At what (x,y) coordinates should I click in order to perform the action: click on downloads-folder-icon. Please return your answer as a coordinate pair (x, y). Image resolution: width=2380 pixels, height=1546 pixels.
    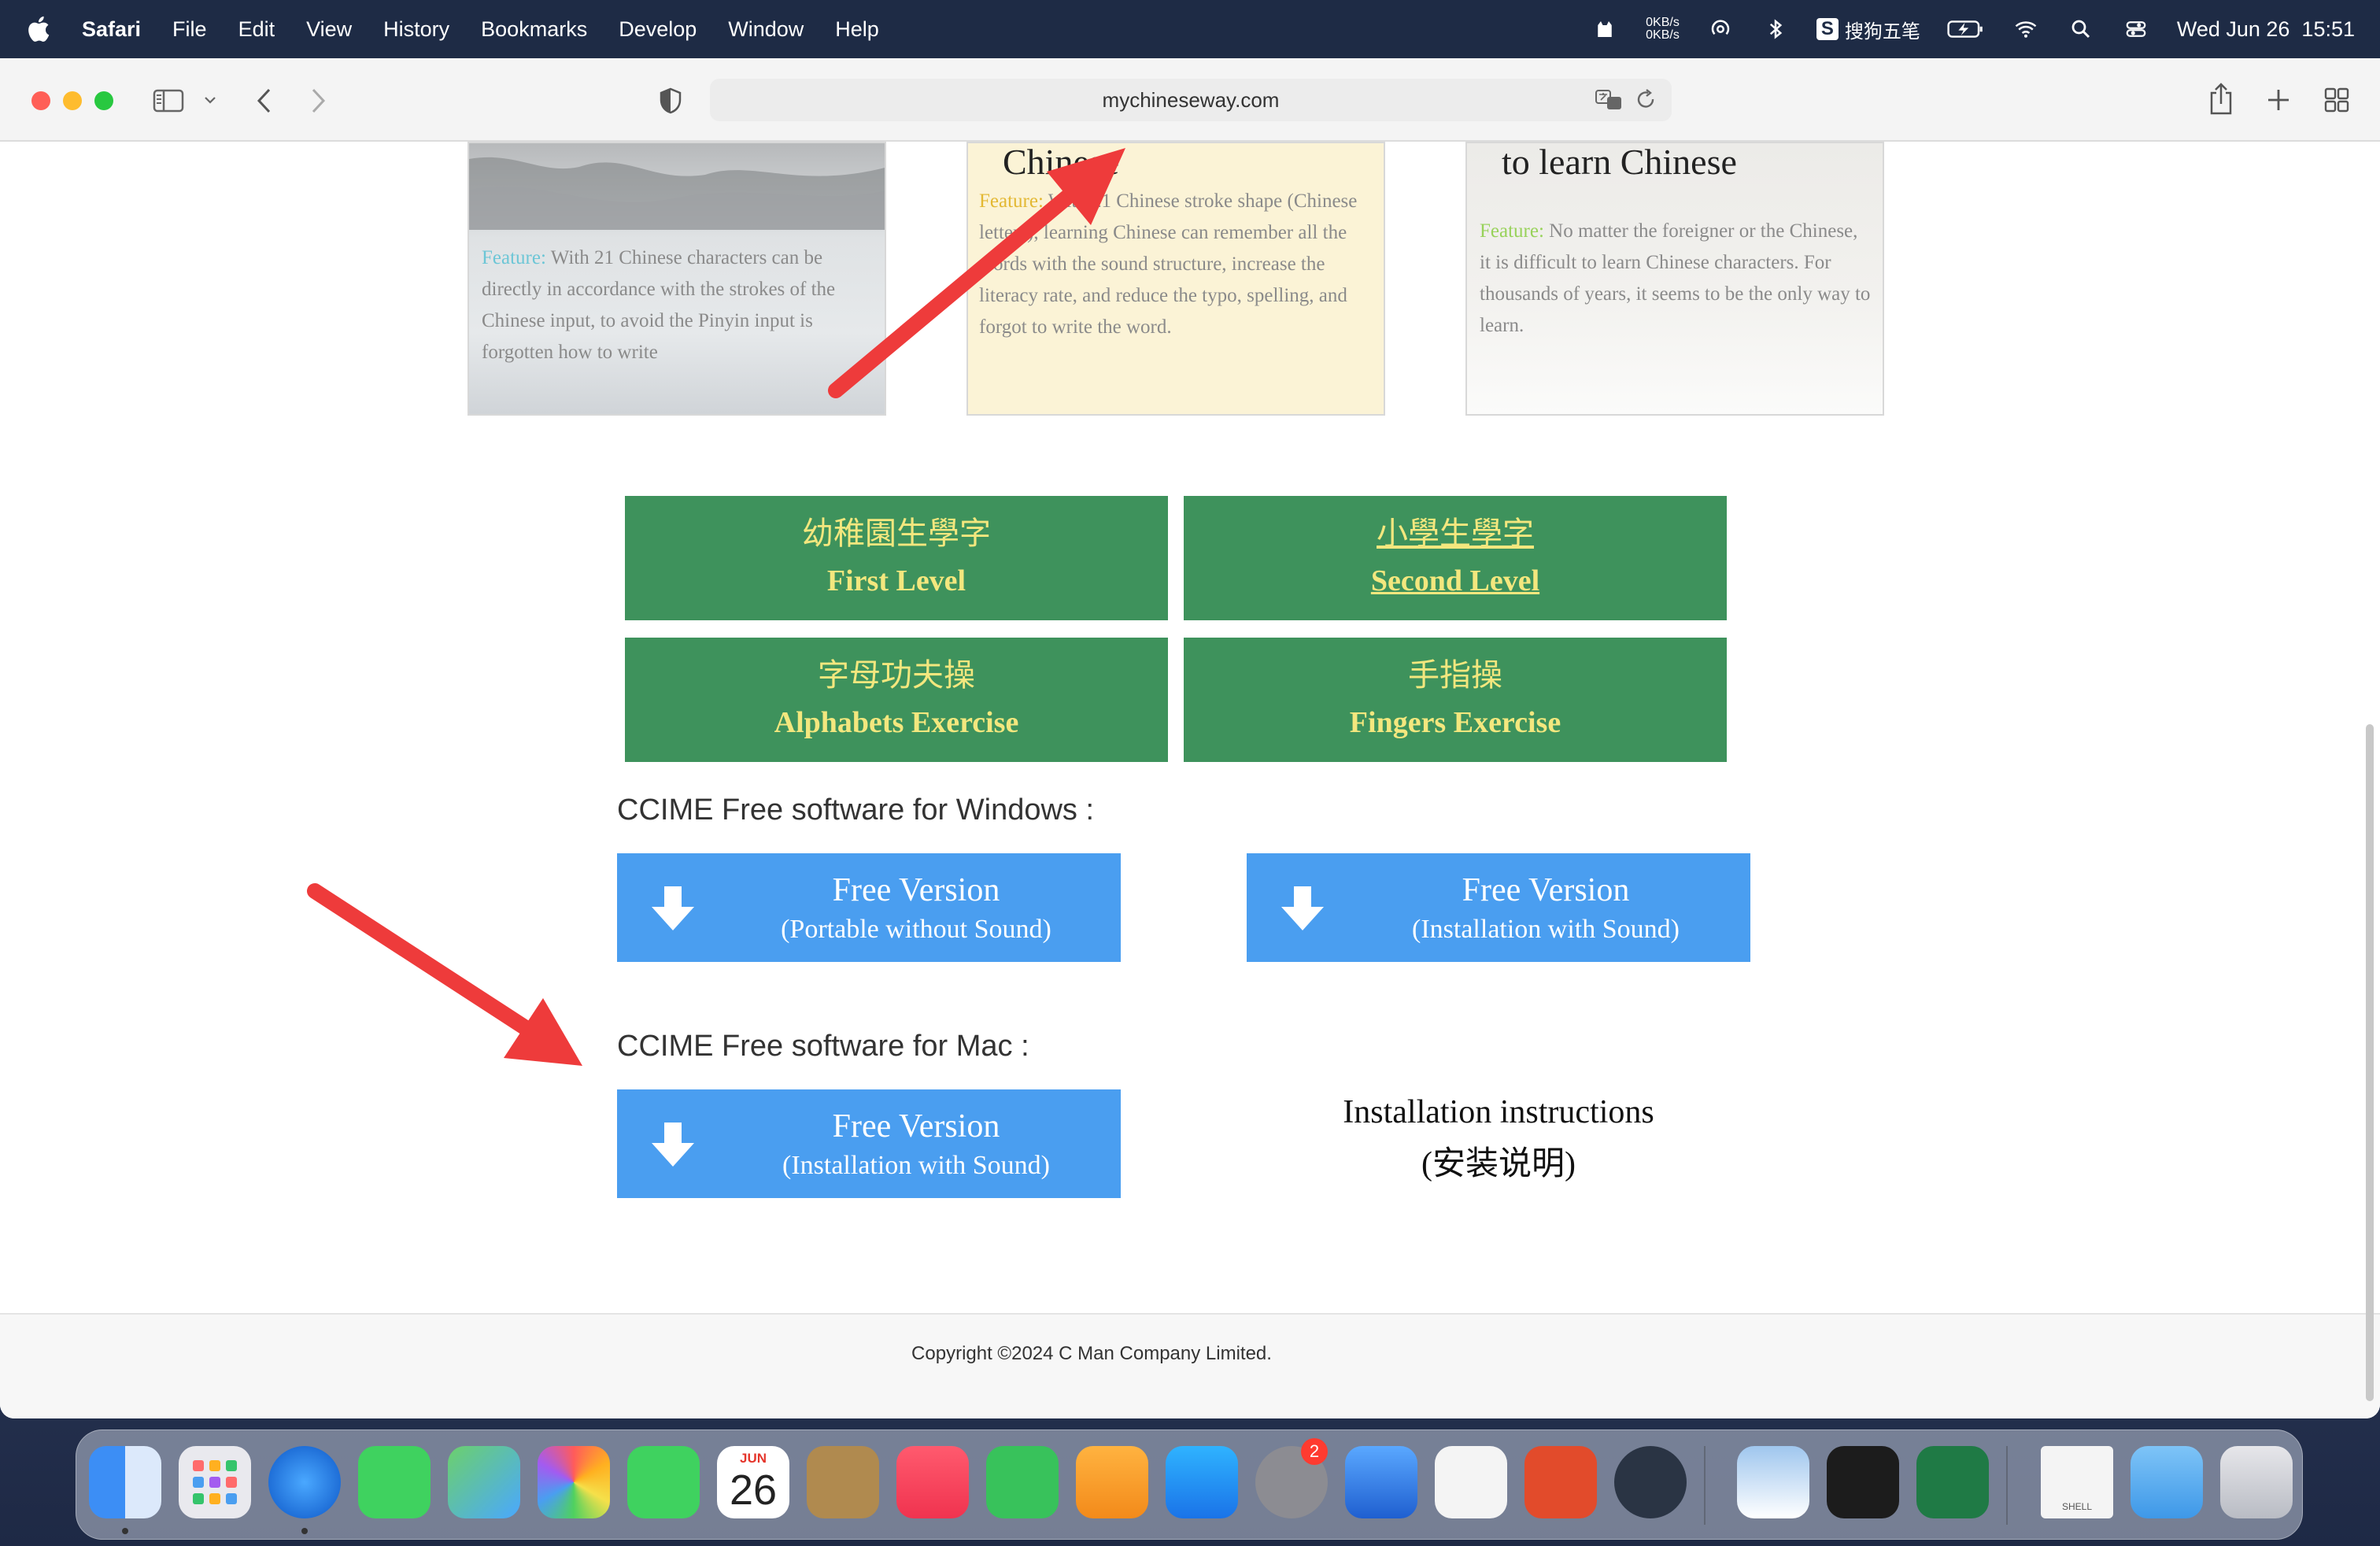
    Looking at the image, I should click on (2167, 1482).